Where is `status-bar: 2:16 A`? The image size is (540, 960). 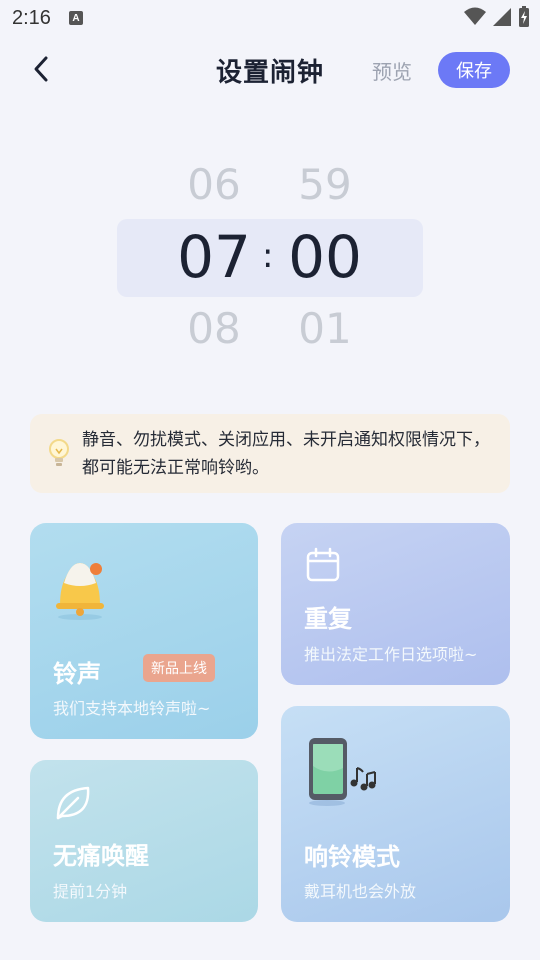 status-bar: 2:16 A is located at coordinates (270, 18).